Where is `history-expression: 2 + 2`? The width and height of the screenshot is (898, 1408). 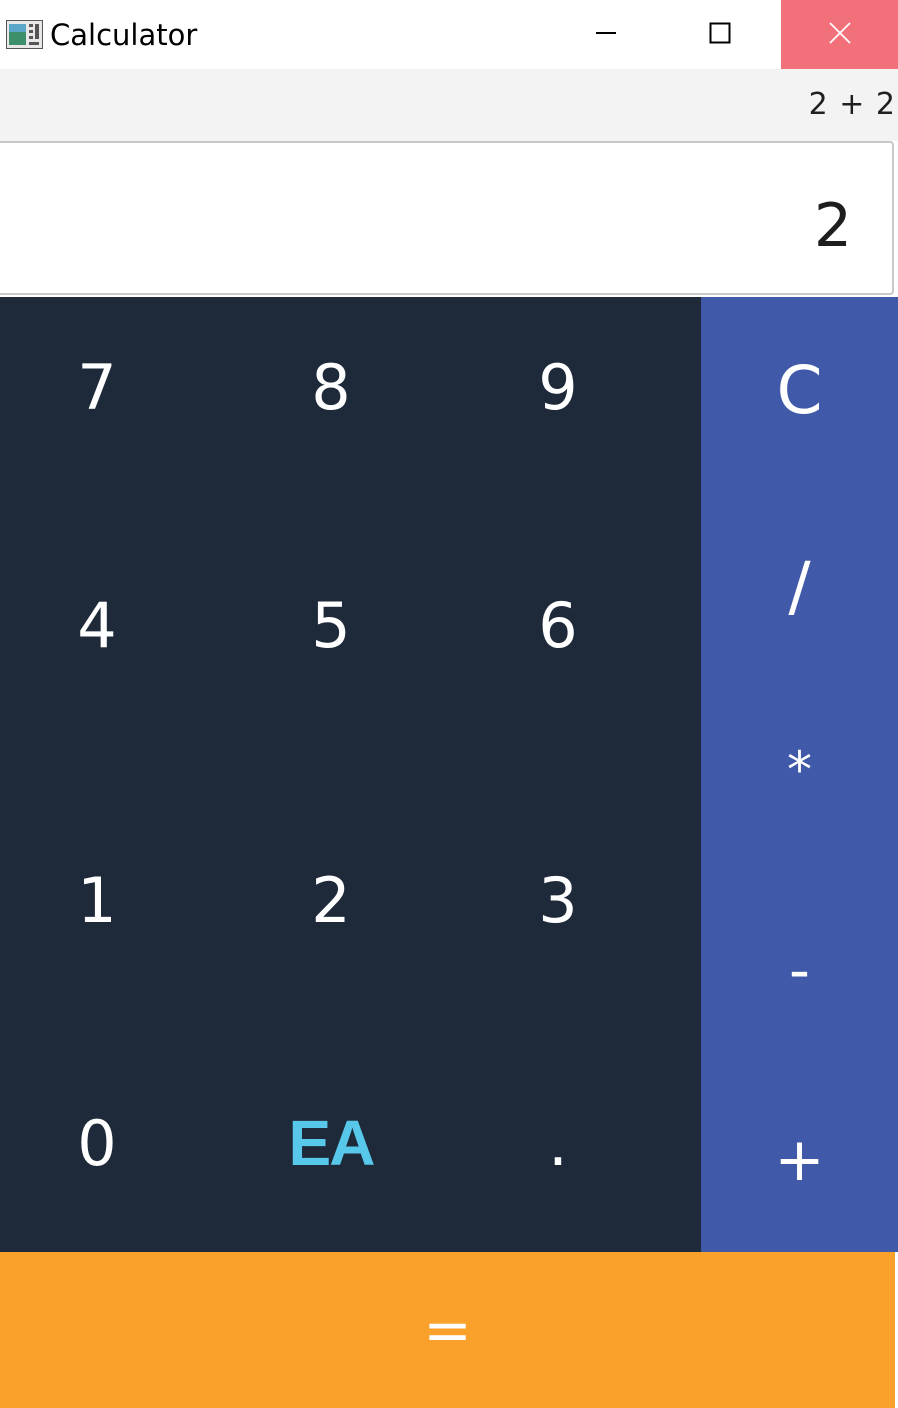
history-expression: 2 + 2 is located at coordinates (852, 104).